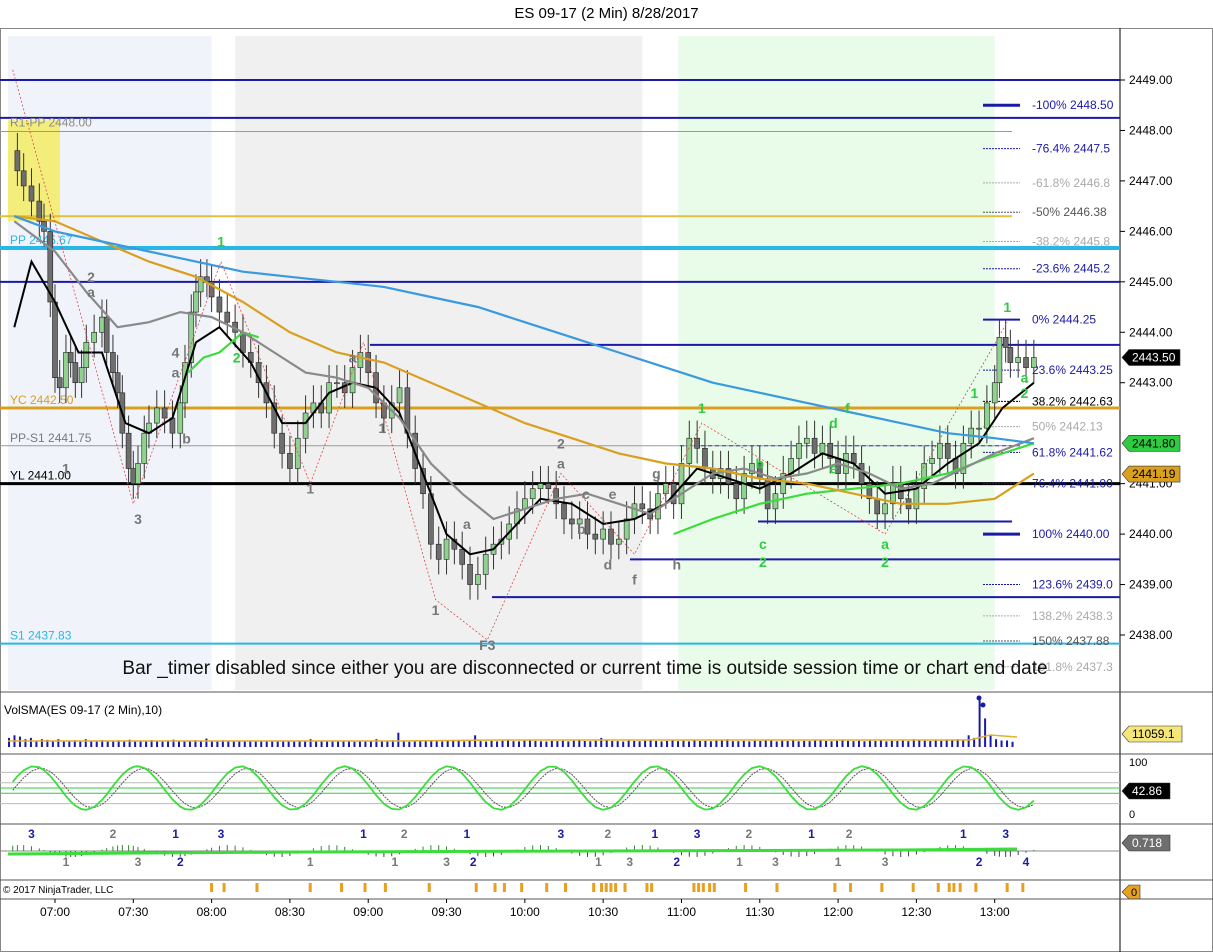 Image resolution: width=1213 pixels, height=952 pixels. I want to click on level-label: YC 2442.50, so click(42, 400).